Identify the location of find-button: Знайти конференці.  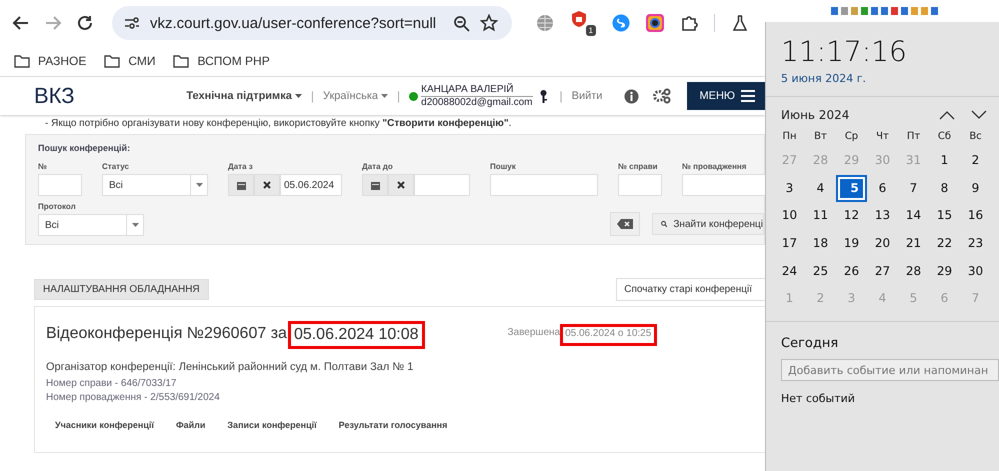
(708, 224).